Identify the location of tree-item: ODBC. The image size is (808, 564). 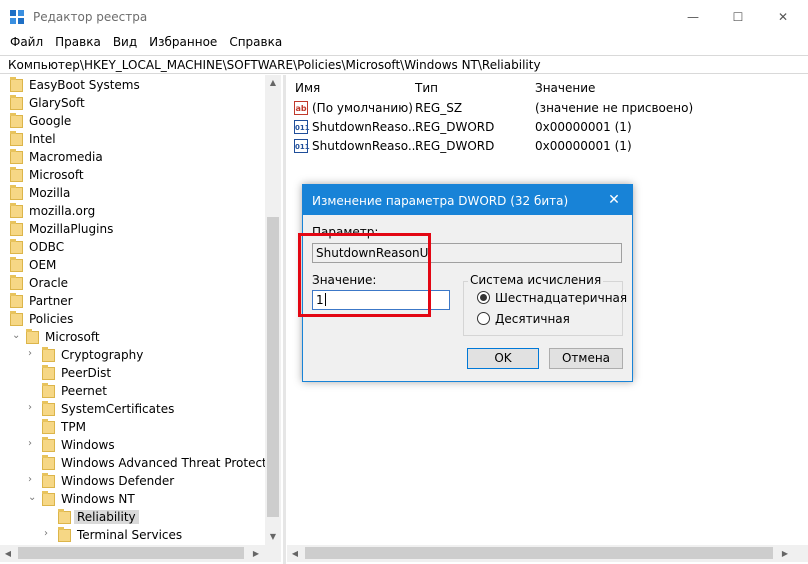
(132, 248).